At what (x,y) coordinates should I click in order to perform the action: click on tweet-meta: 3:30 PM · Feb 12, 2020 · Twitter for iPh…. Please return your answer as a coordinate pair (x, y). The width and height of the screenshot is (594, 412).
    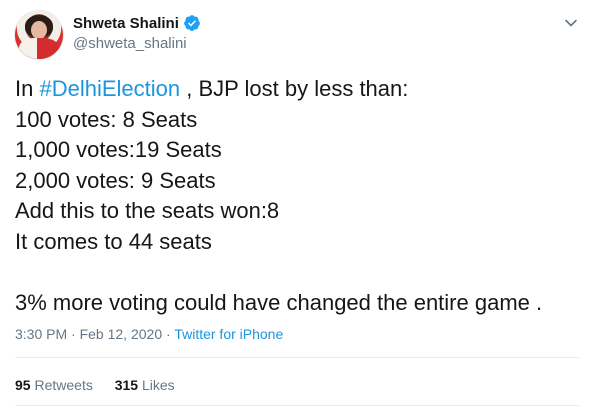
    Looking at the image, I should click on (149, 334).